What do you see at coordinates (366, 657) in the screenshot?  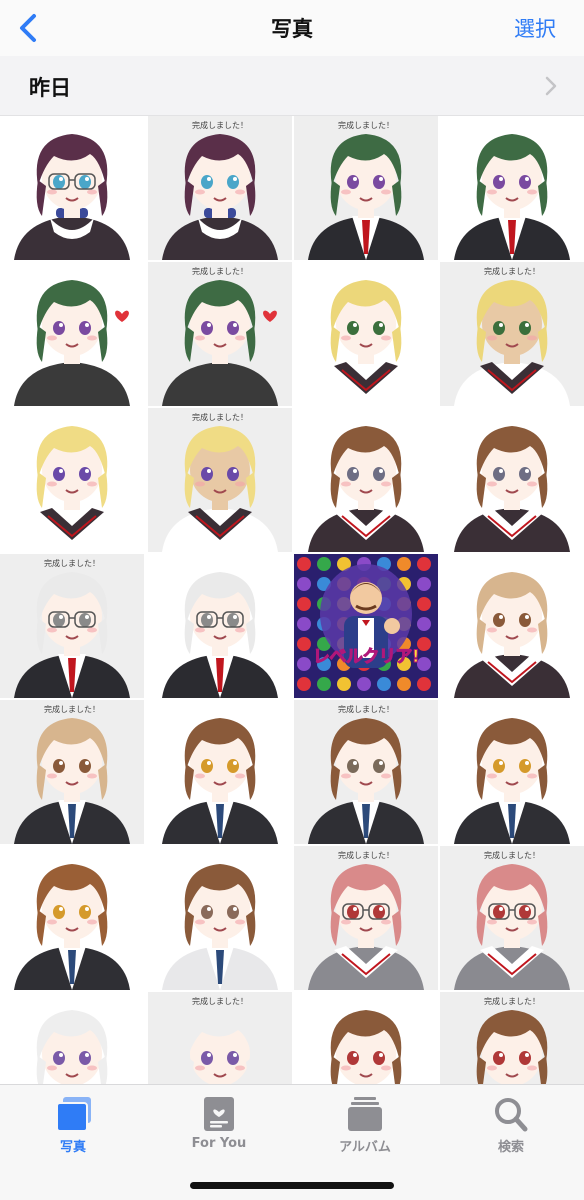 I see `level-clear-banner: レベルクリア!` at bounding box center [366, 657].